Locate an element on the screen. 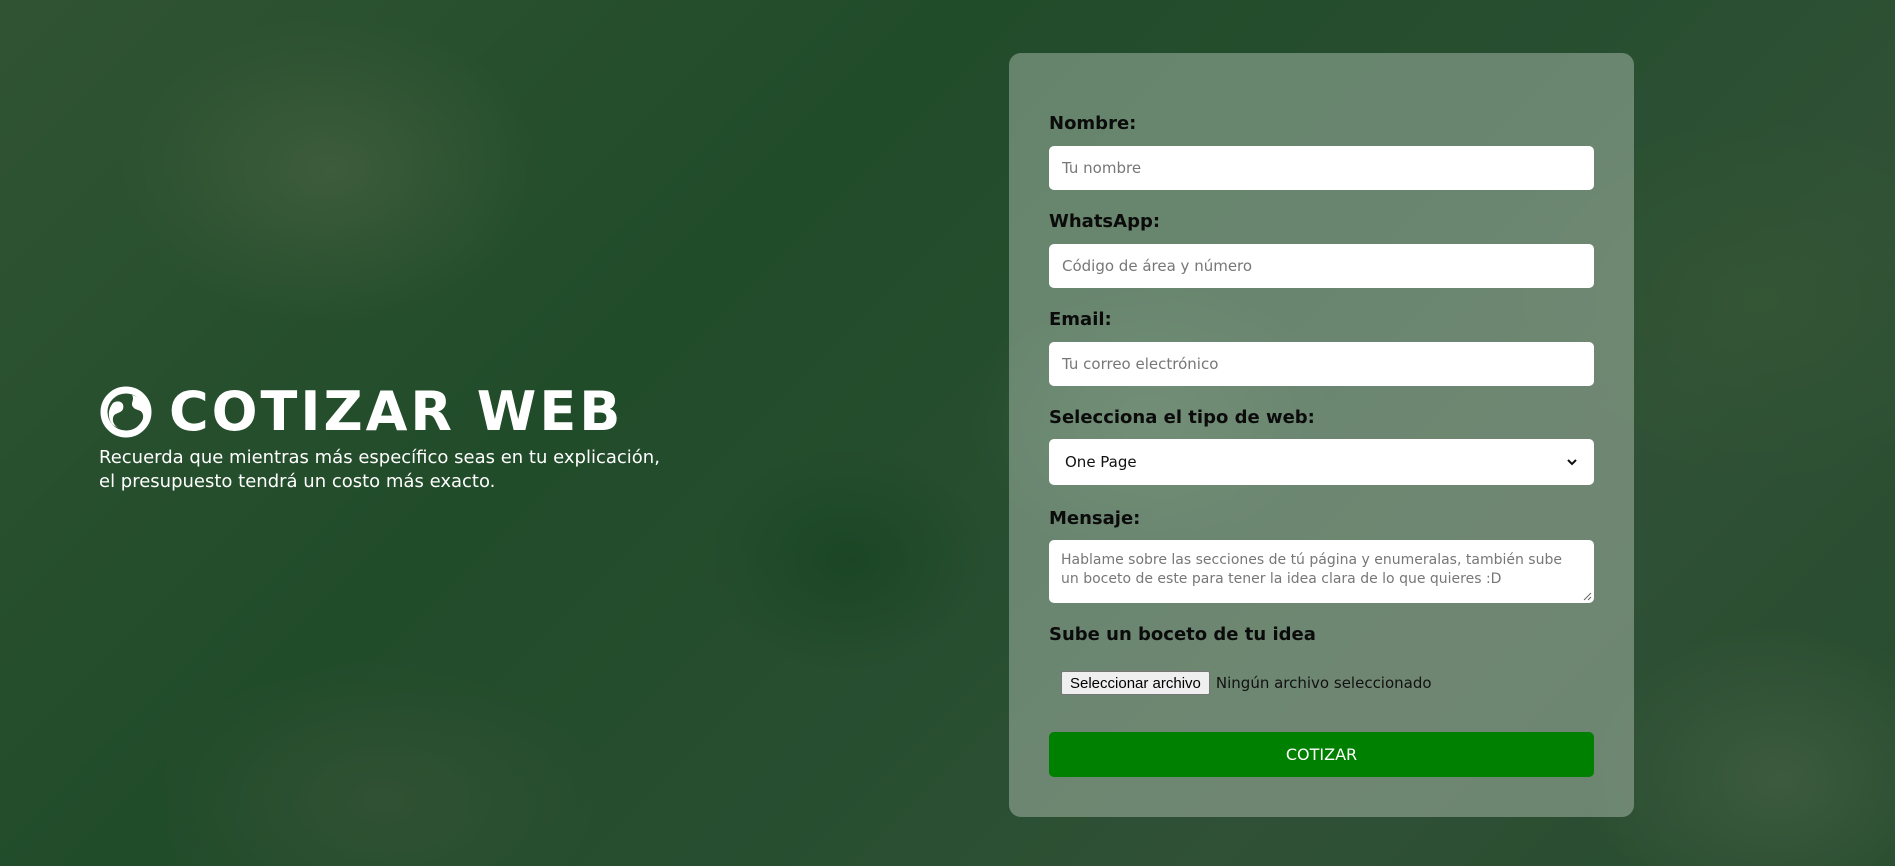 The width and height of the screenshot is (1895, 866). web-type-selected-value: One Page is located at coordinates (1101, 462).